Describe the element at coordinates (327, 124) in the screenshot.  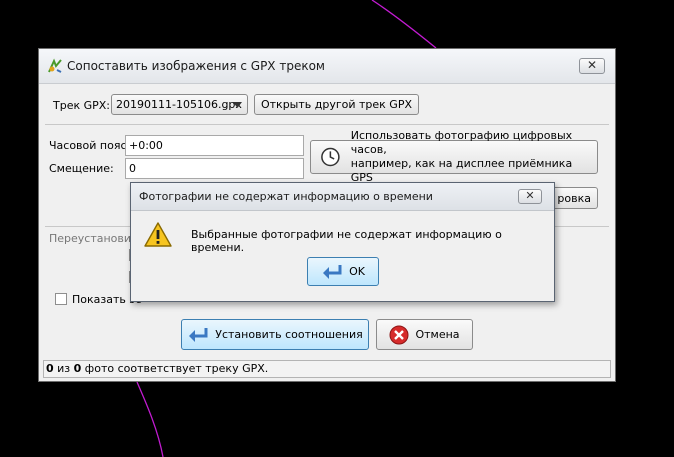
I see `separator` at that location.